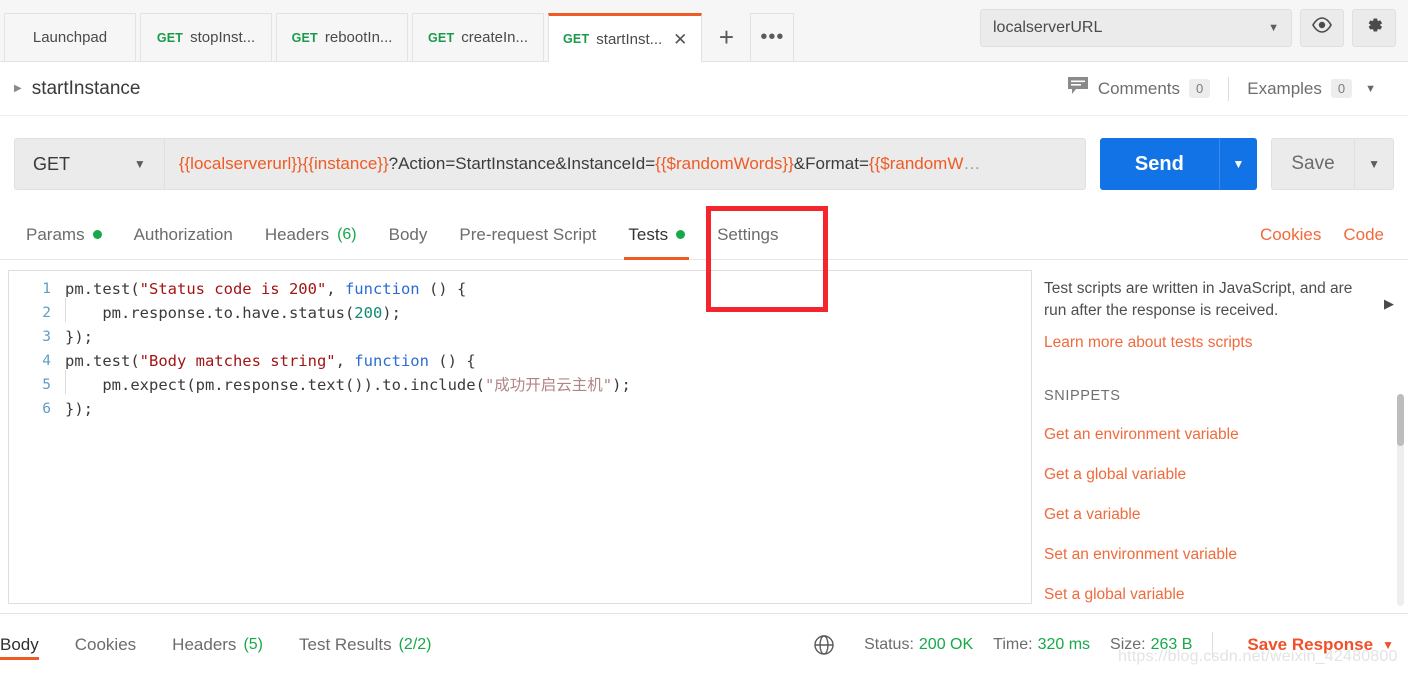 This screenshot has width=1408, height=676. Describe the element at coordinates (46, 361) in the screenshot. I see `line-number: 4` at that location.